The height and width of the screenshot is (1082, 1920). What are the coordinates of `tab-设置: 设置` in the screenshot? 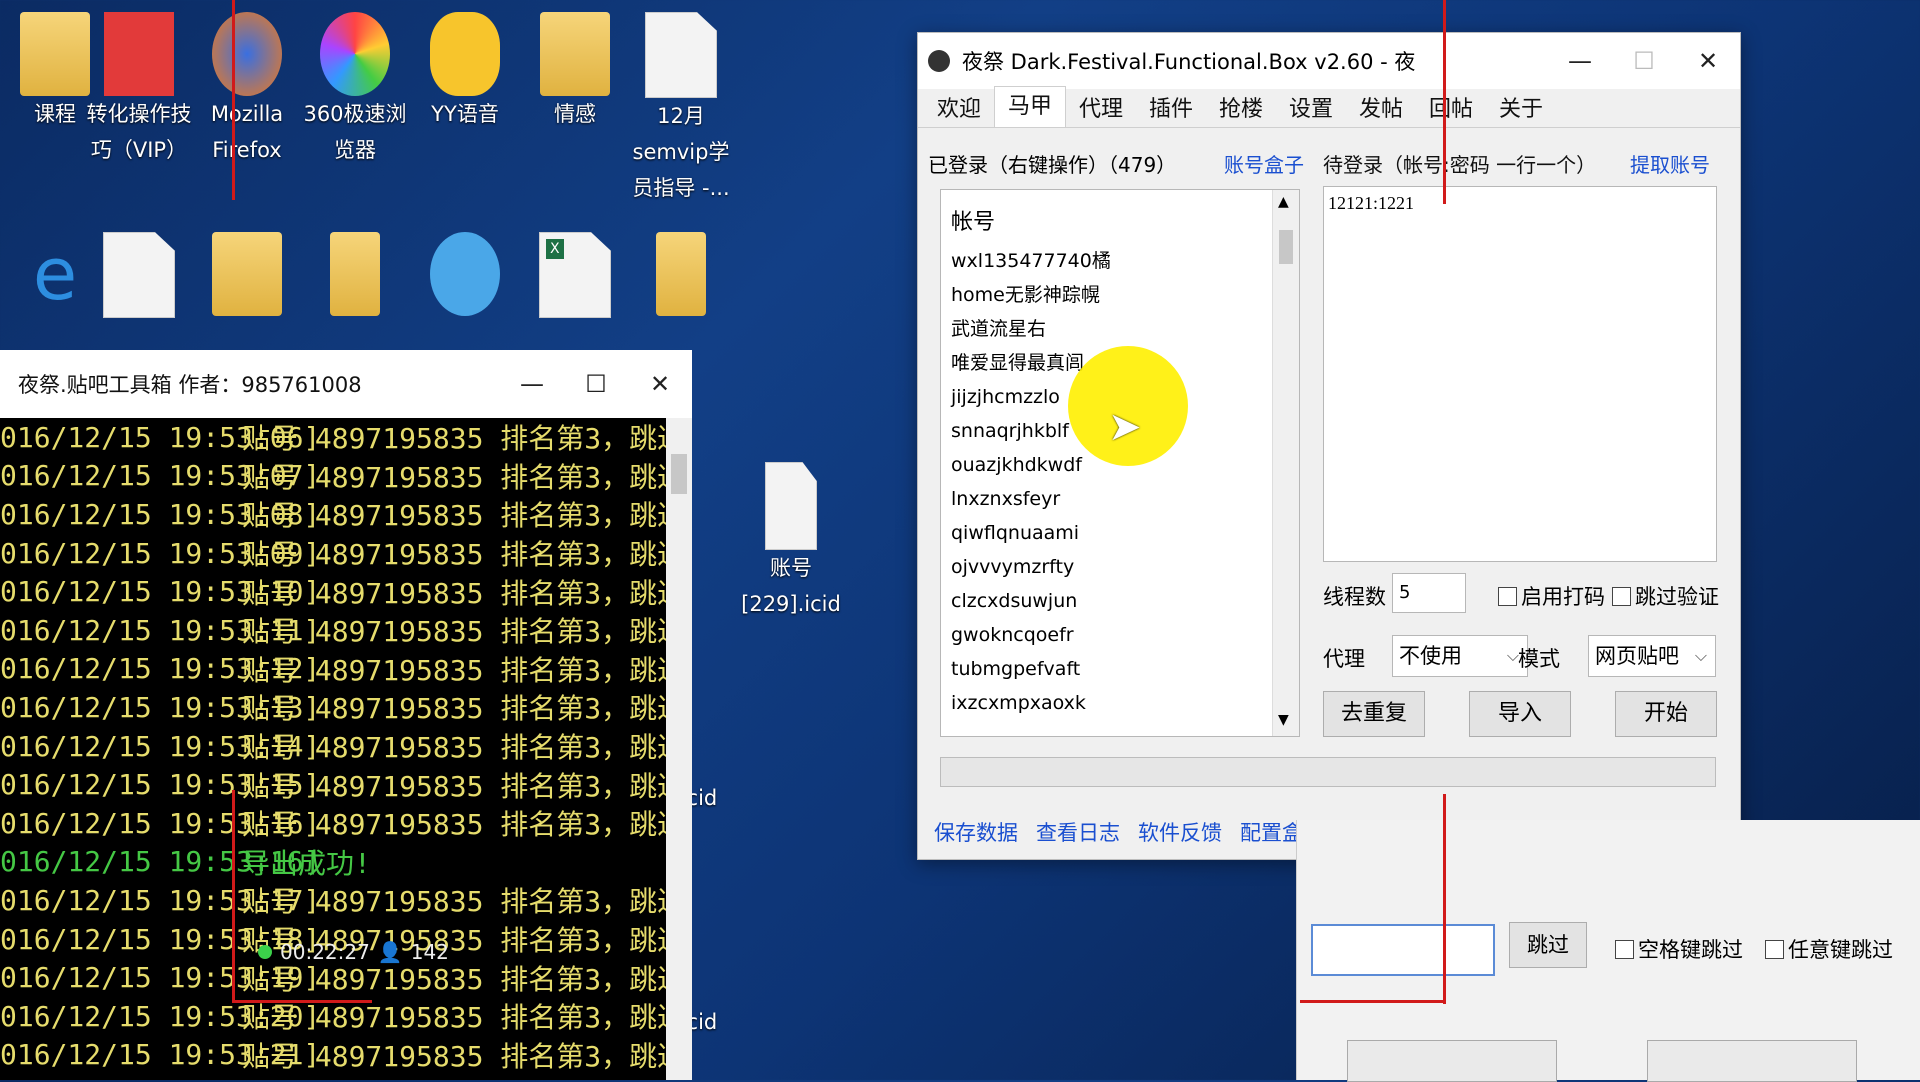 It's located at (1311, 109).